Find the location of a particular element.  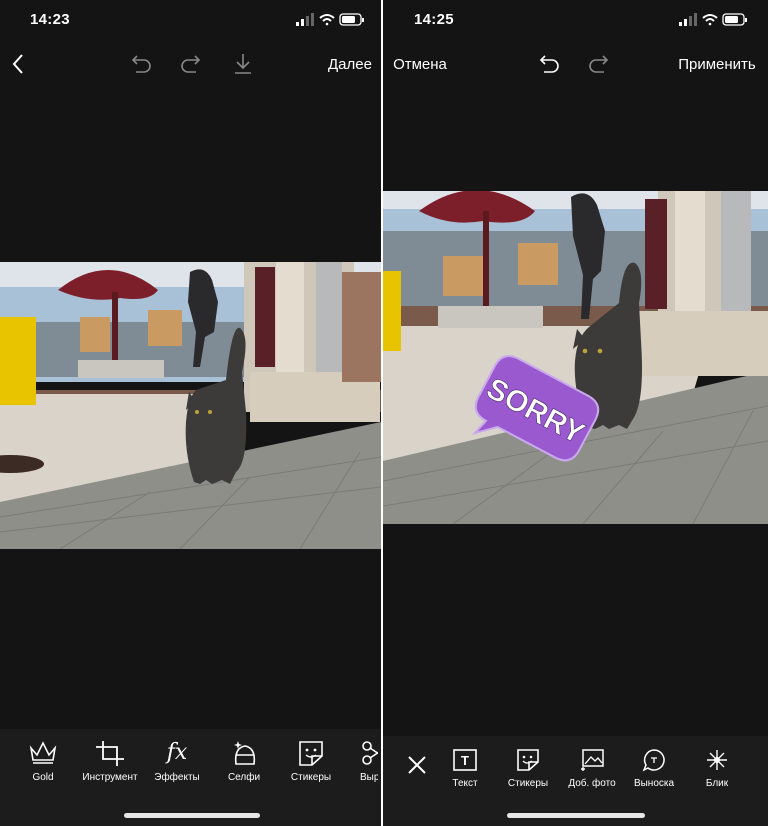

tool-add-photo: Доб. фото is located at coordinates (592, 768).